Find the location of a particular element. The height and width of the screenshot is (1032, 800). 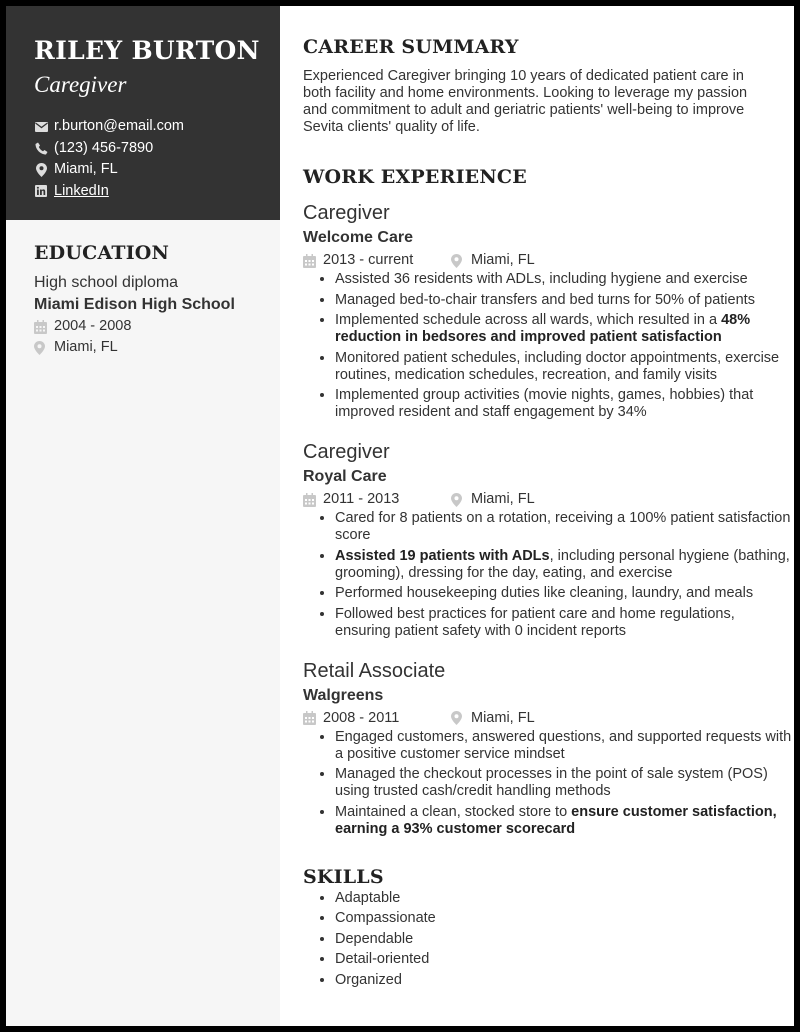

education-school: Miami Edison High School is located at coordinates (134, 304).